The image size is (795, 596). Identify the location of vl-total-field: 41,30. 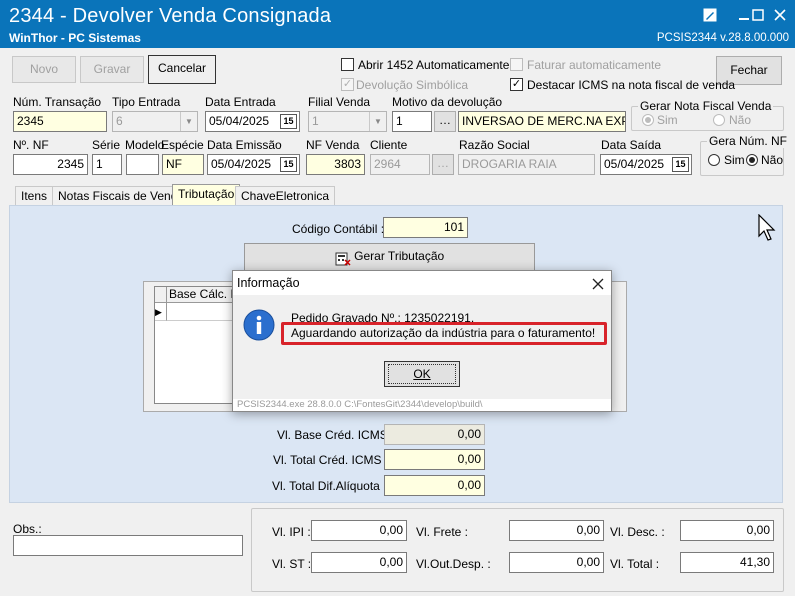
(727, 562).